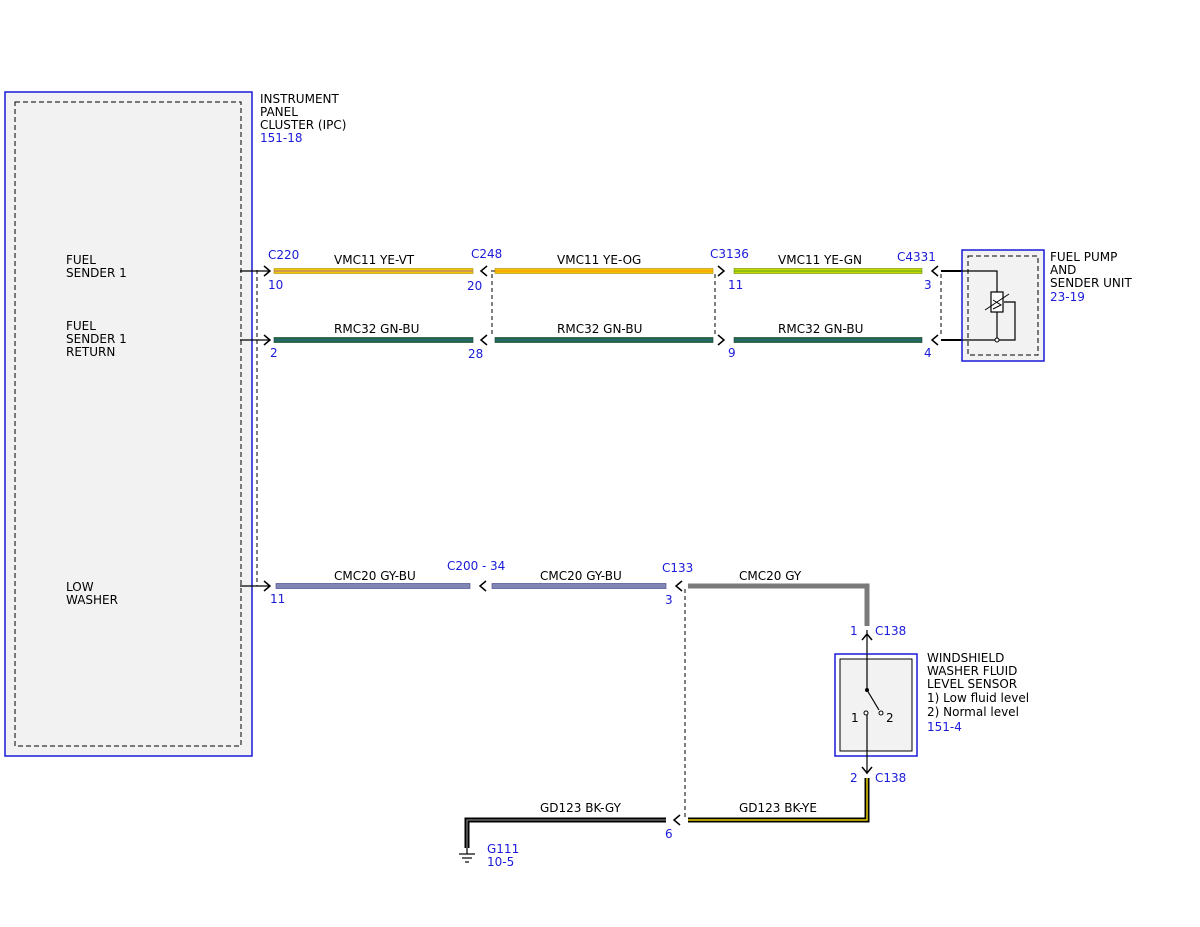 The width and height of the screenshot is (1200, 927). I want to click on pin-number: 20, so click(474, 286).